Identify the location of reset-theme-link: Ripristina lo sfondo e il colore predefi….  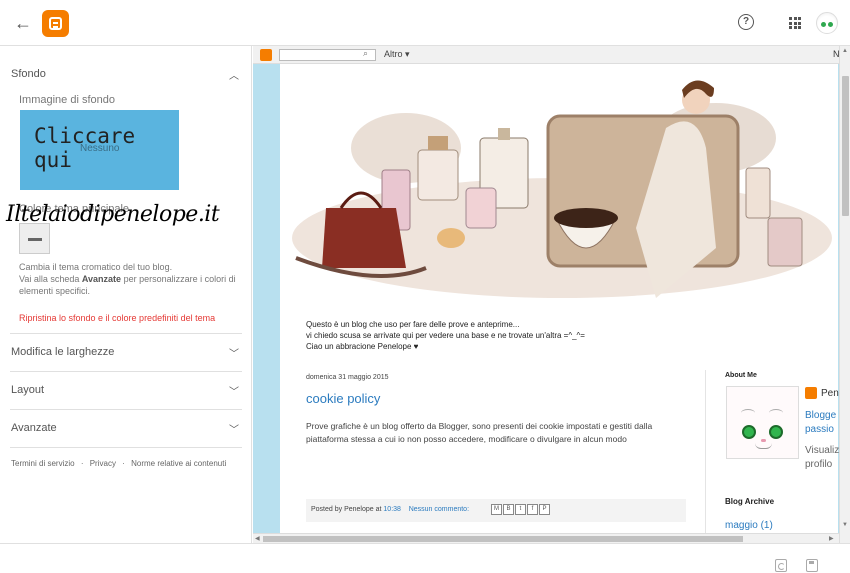
(117, 318).